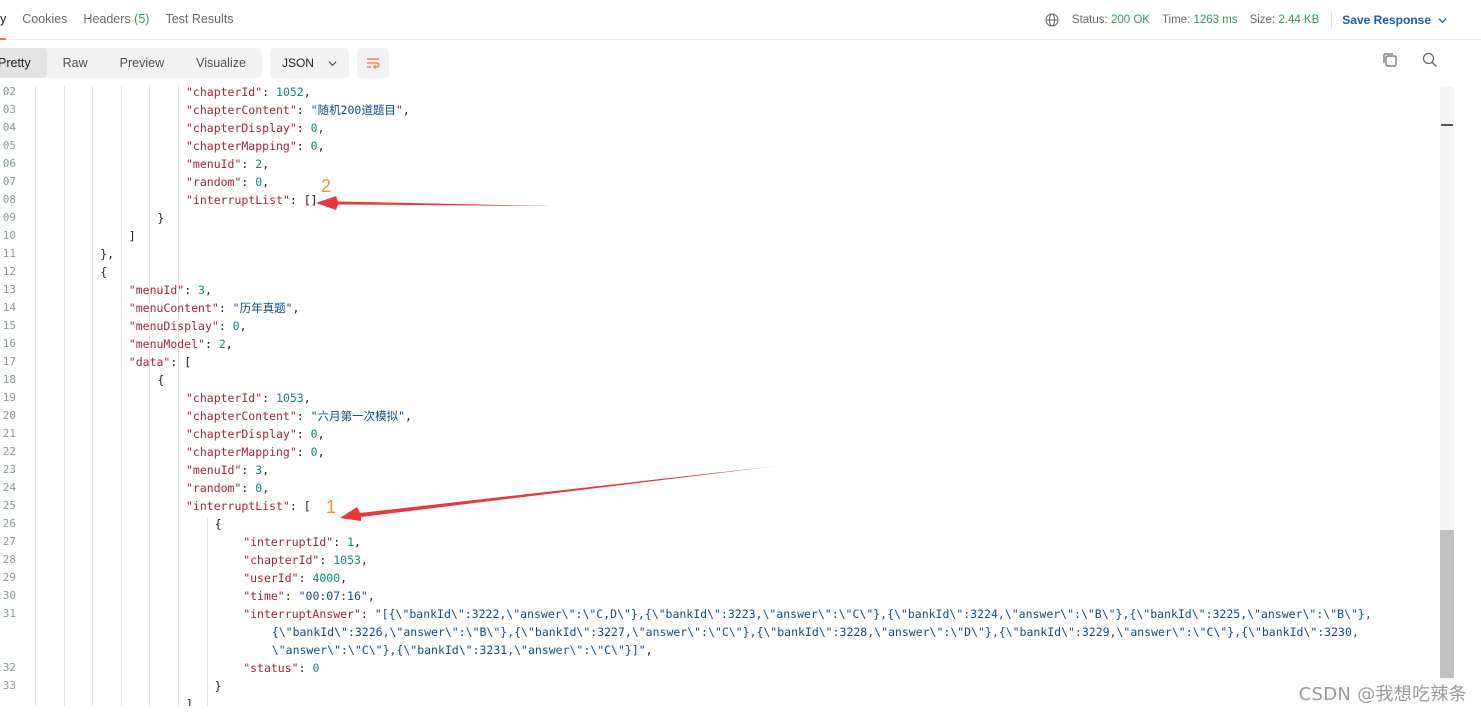  Describe the element at coordinates (9, 433) in the screenshot. I see `line-number: 21` at that location.